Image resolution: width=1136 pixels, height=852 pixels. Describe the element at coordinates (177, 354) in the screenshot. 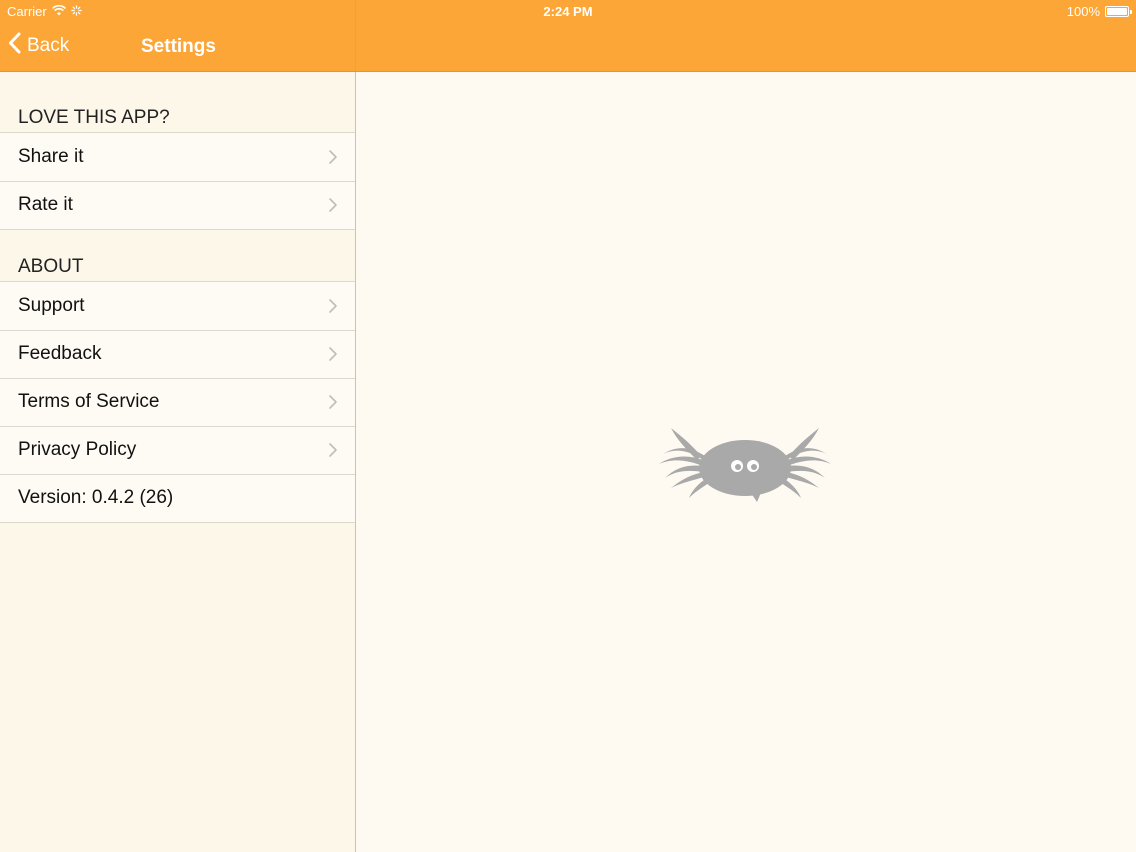

I see `feedback-row: Feedback` at that location.